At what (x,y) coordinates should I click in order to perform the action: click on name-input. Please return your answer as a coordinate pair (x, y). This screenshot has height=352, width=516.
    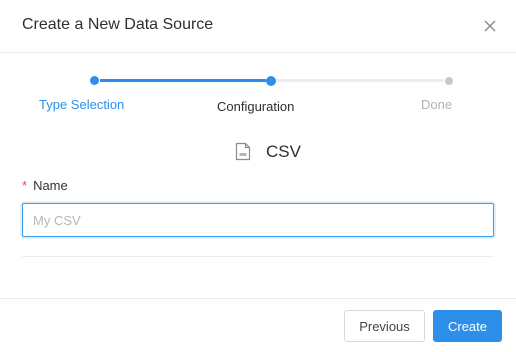
    Looking at the image, I should click on (258, 220).